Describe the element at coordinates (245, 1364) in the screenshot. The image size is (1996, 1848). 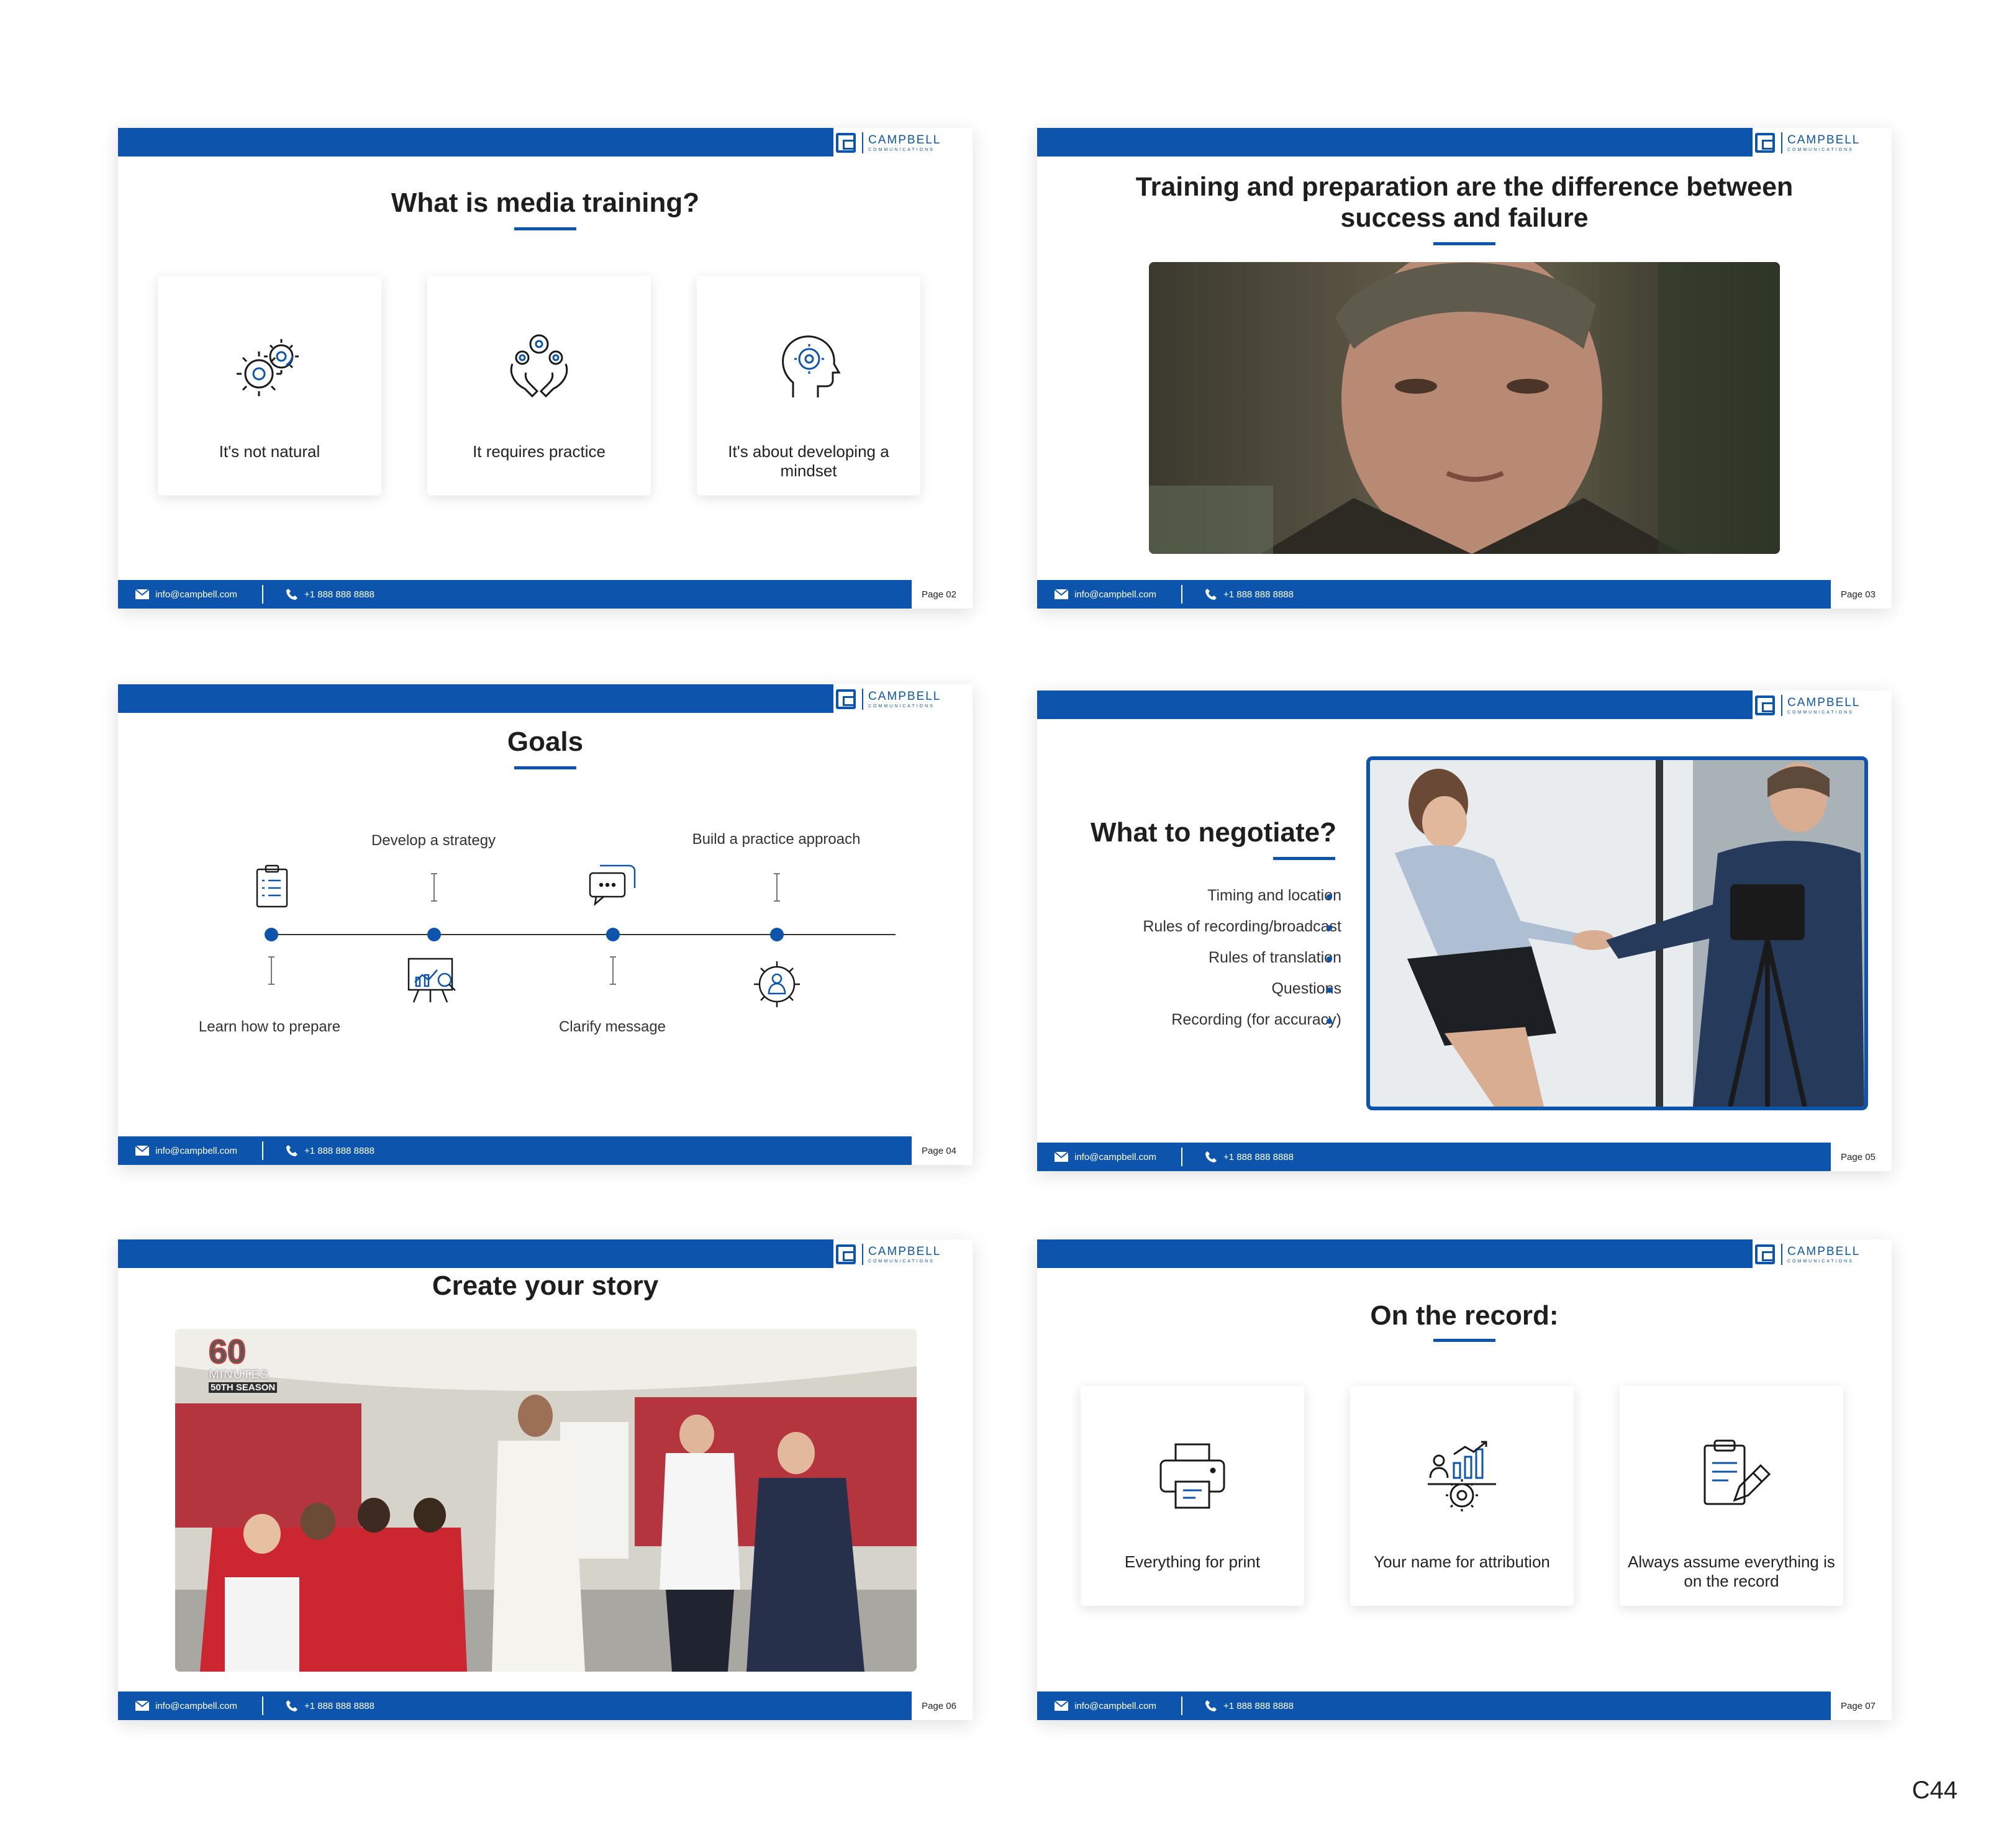
I see `sixty-minutes-badge: 60 MINUTES 50TH SEASON` at that location.